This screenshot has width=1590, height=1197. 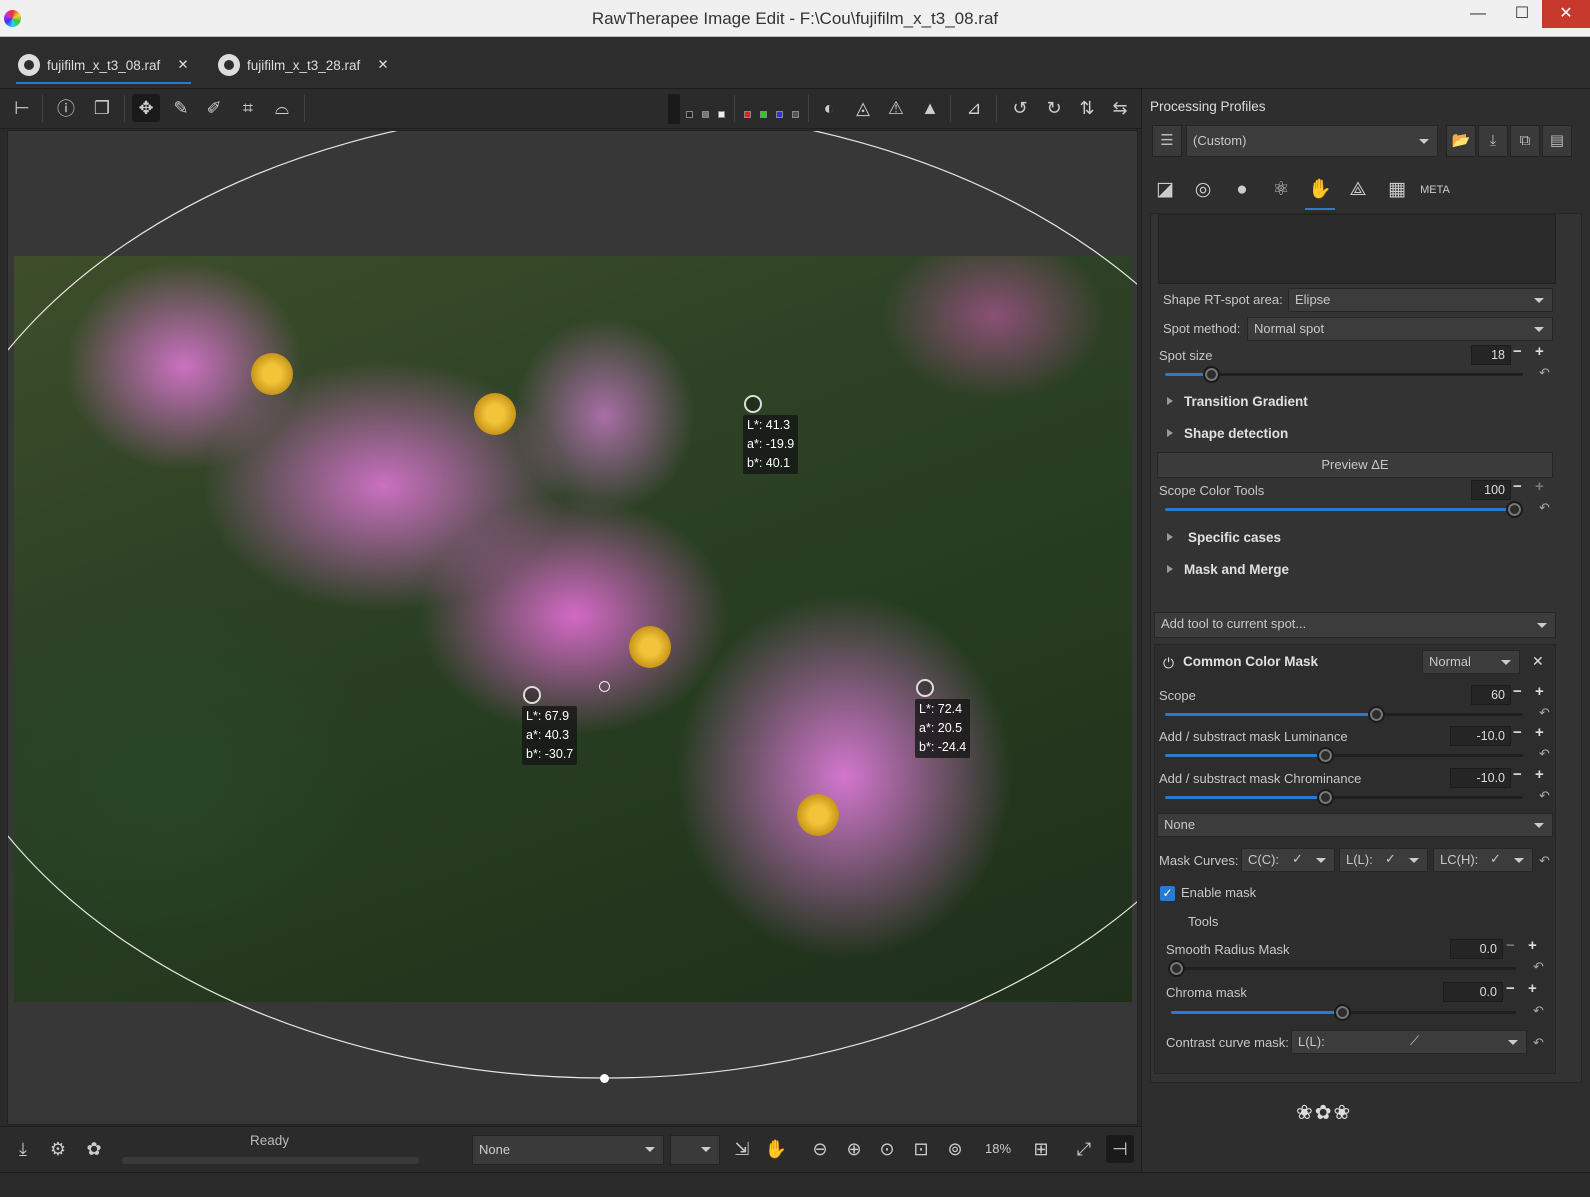 What do you see at coordinates (1483, 860) in the screenshot?
I see `curve-lch-button: LC(H): ✓` at bounding box center [1483, 860].